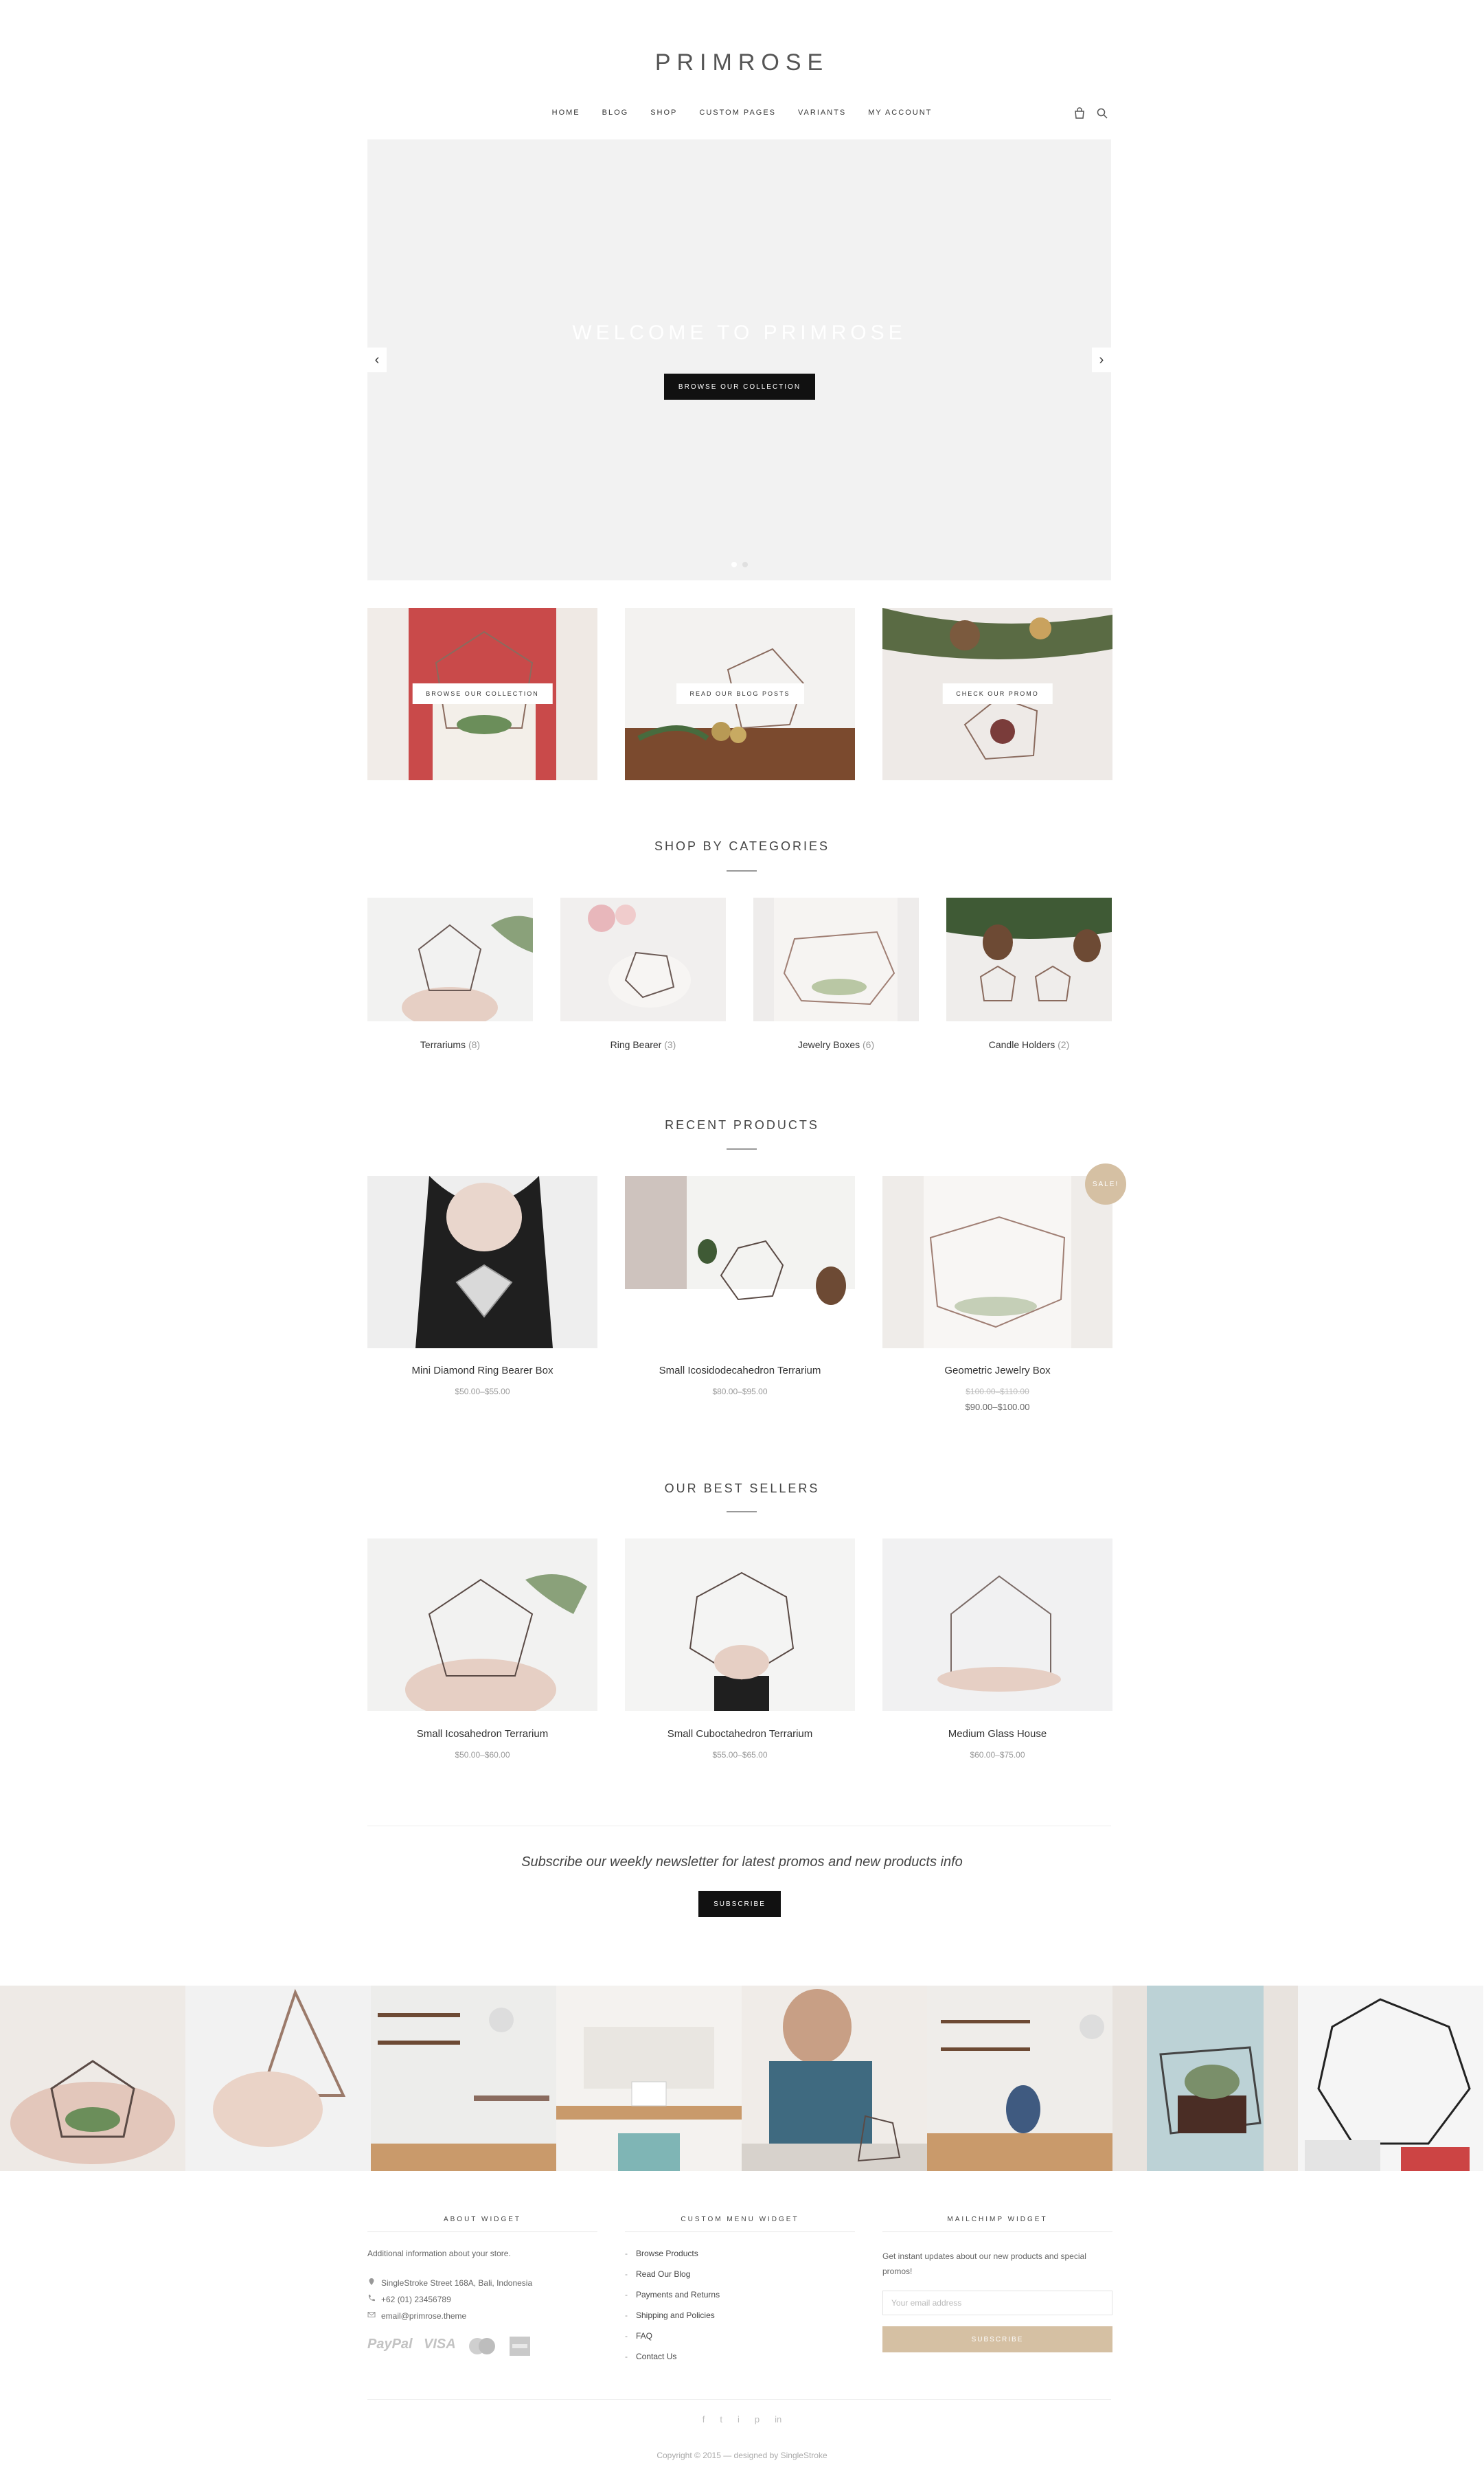  What do you see at coordinates (998, 1407) in the screenshot?
I see `product-price-sale: $90.00–$100.00` at bounding box center [998, 1407].